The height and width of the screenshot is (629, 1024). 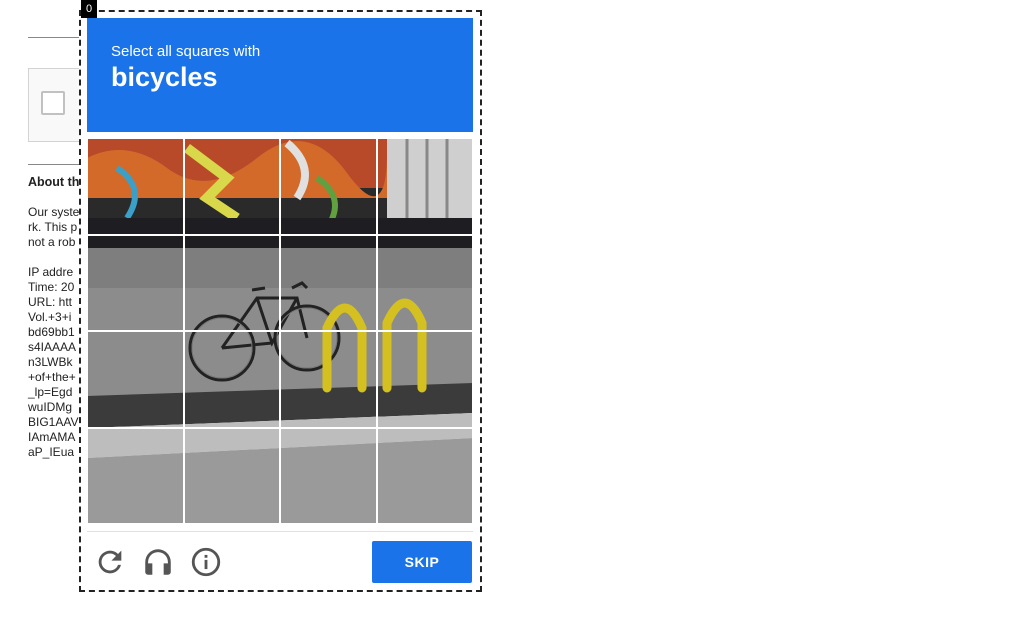 What do you see at coordinates (52, 347) in the screenshot?
I see `about-text-line: s4IAAAA` at bounding box center [52, 347].